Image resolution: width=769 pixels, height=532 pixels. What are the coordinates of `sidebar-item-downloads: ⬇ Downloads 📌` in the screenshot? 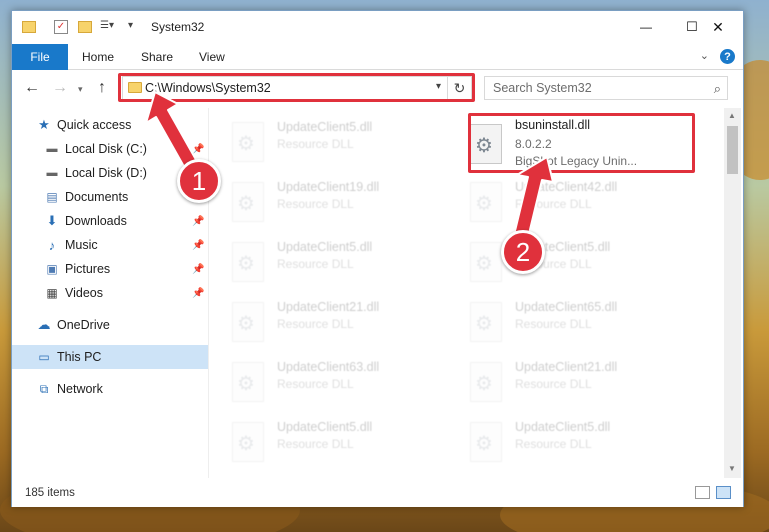 It's located at (110, 221).